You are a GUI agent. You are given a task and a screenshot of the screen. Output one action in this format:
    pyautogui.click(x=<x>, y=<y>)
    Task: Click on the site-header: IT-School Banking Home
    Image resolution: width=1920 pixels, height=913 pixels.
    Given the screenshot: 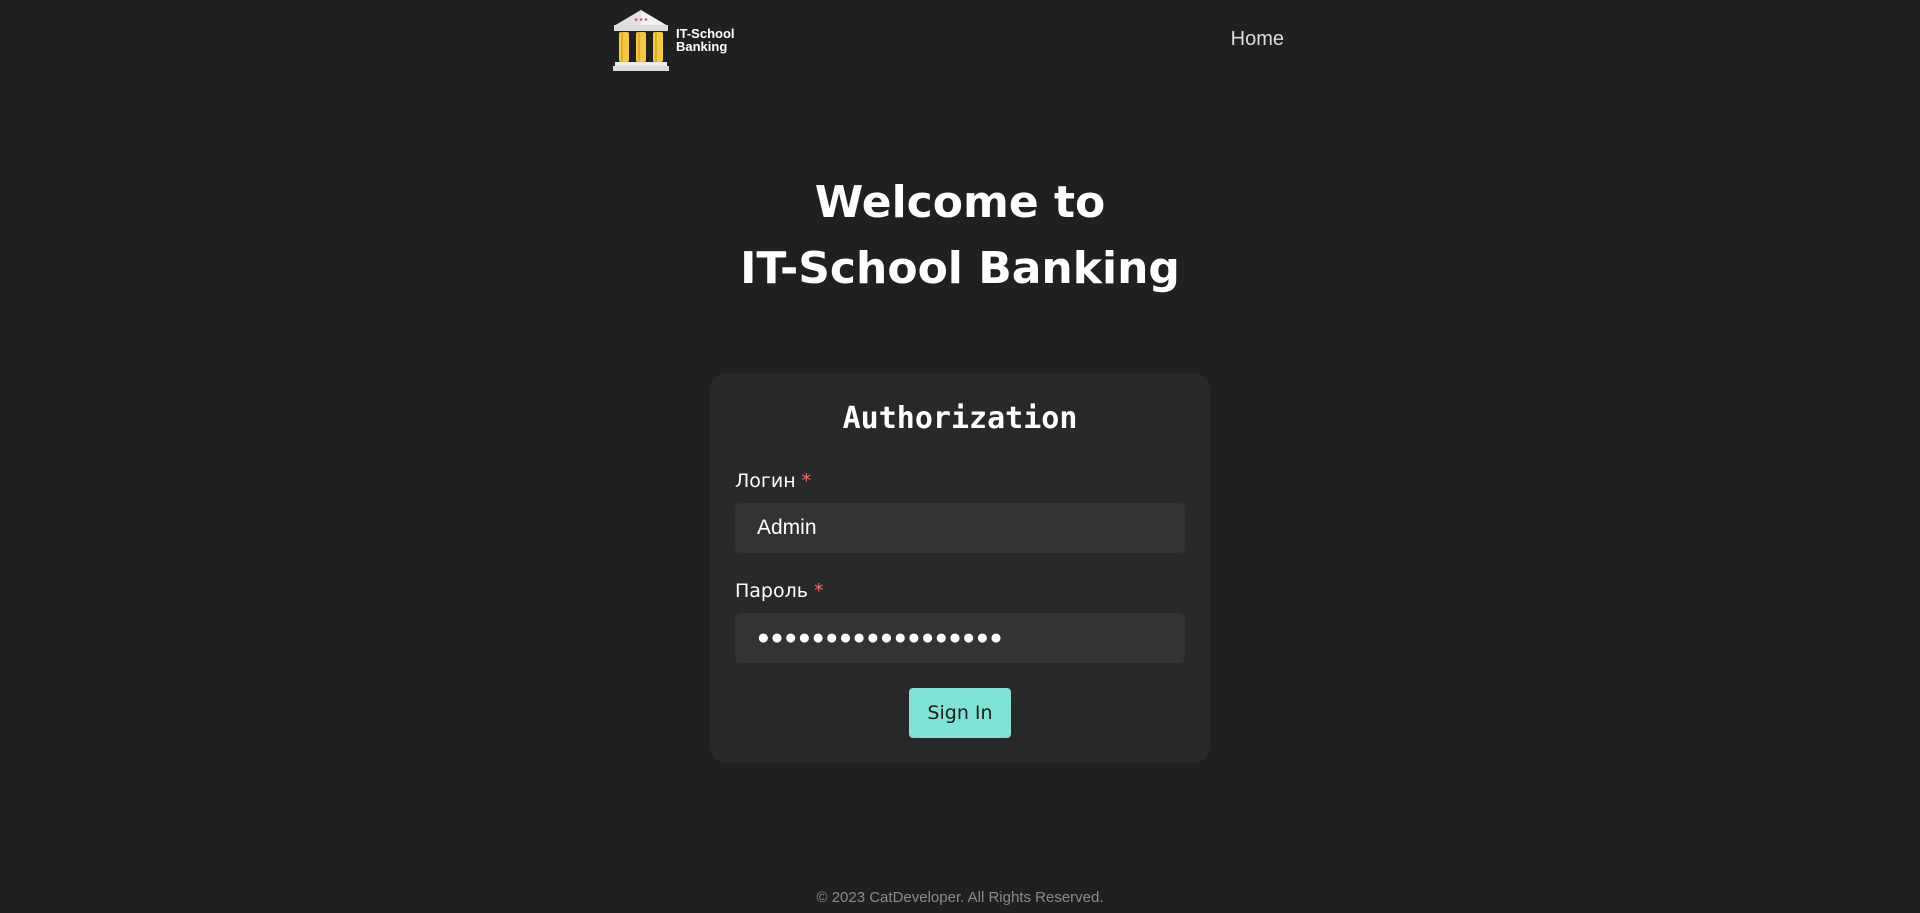 What is the action you would take?
    pyautogui.click(x=948, y=41)
    